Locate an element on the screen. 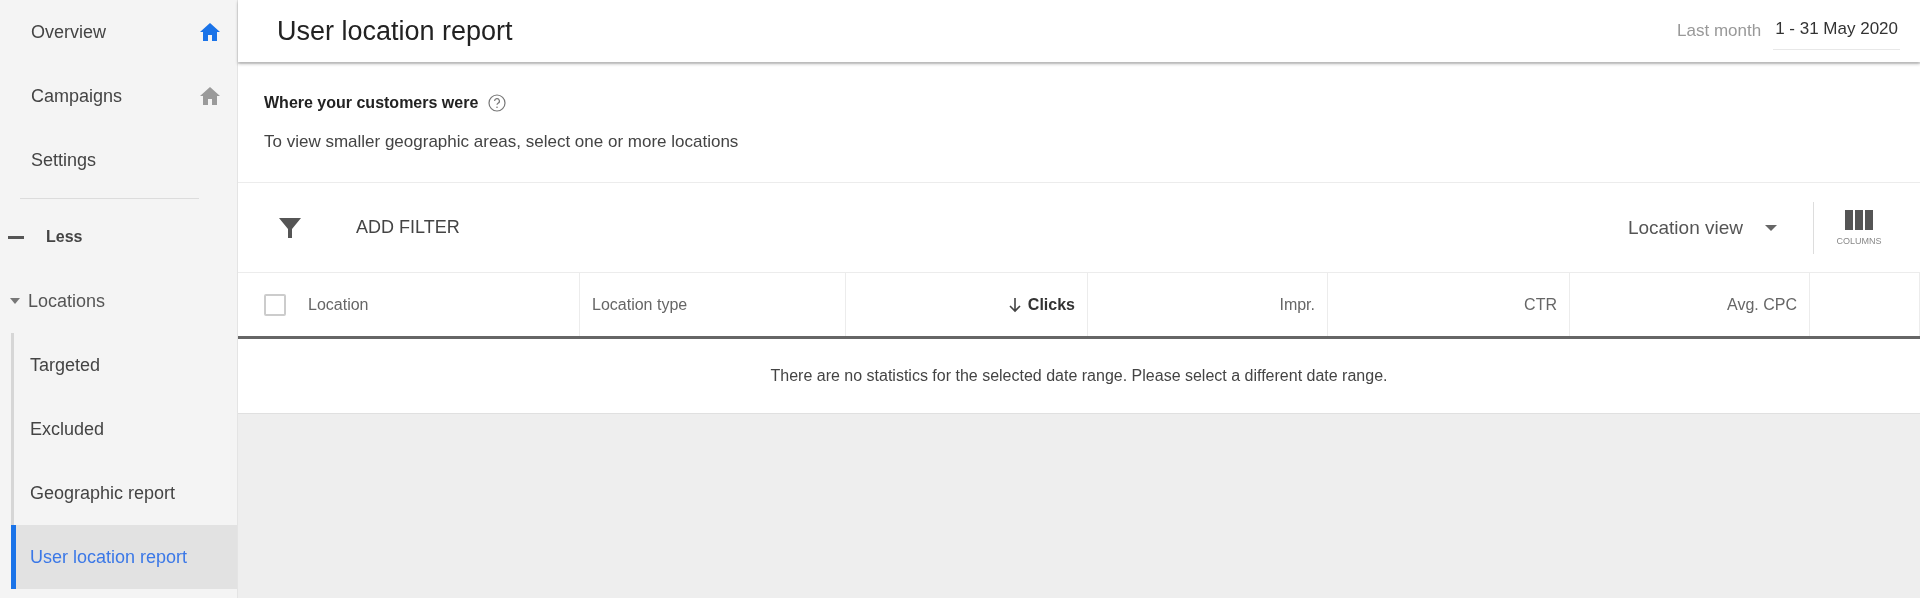 This screenshot has height=598, width=1920. filter-icon is located at coordinates (290, 227).